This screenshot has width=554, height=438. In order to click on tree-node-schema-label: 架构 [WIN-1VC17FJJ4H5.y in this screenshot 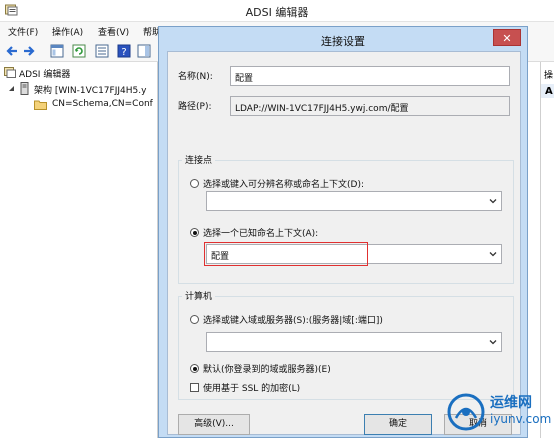, I will do `click(90, 91)`.